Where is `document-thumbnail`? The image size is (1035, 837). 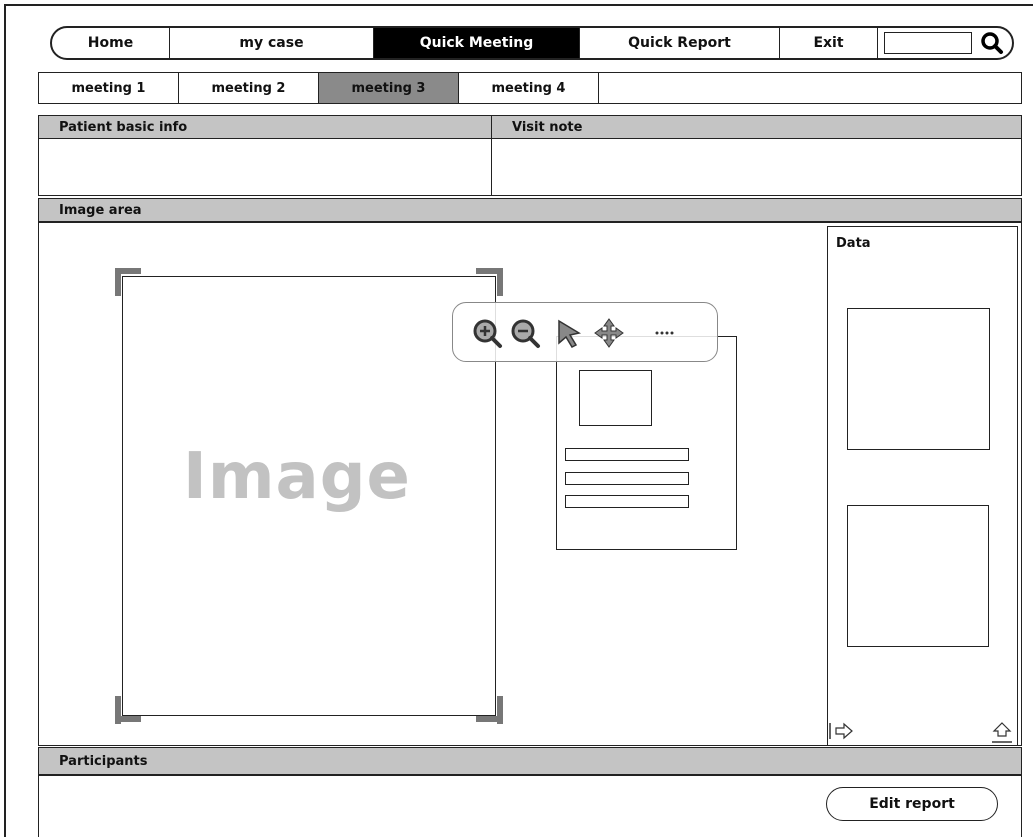
document-thumbnail is located at coordinates (615, 398).